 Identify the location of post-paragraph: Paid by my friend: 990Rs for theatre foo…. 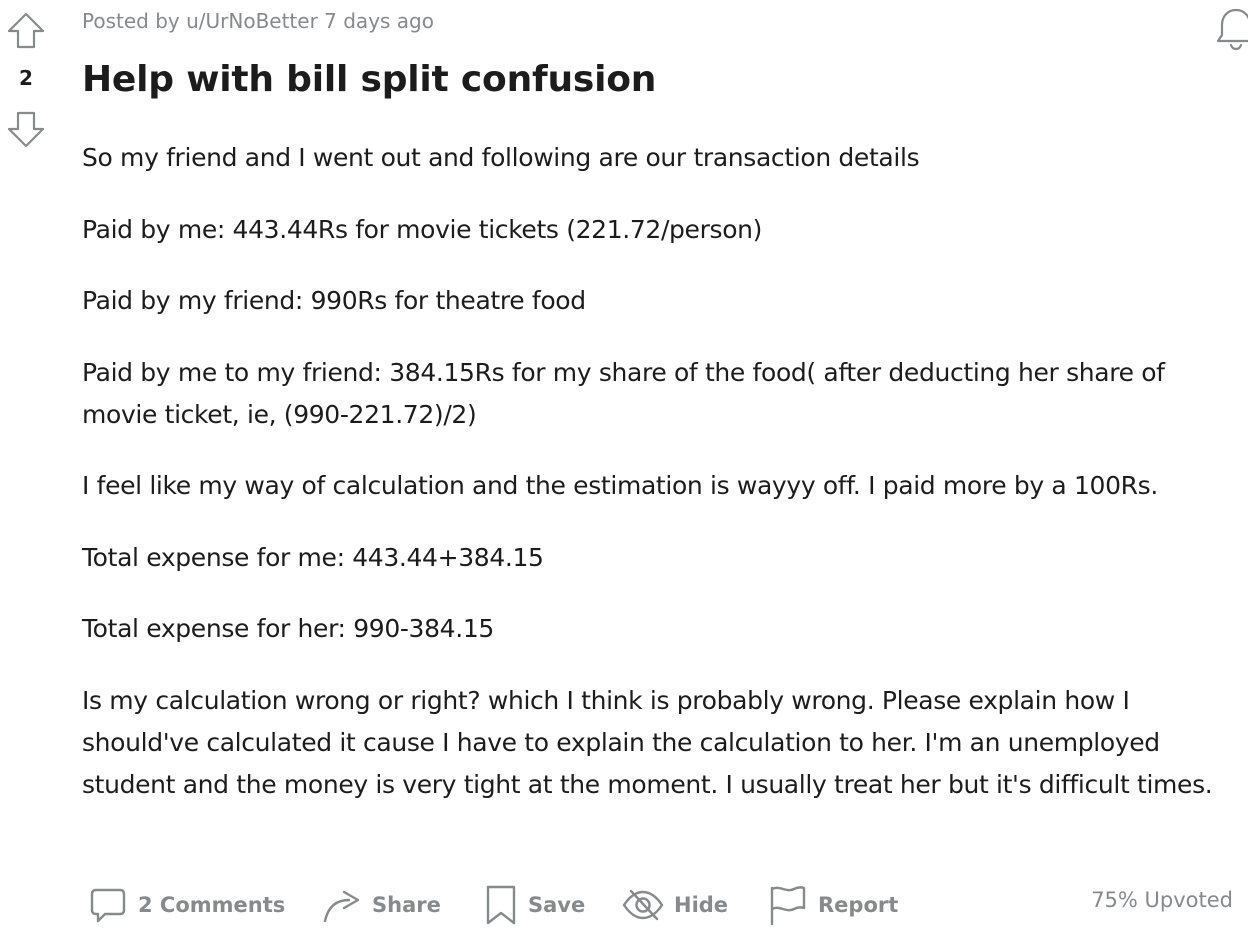
(334, 300).